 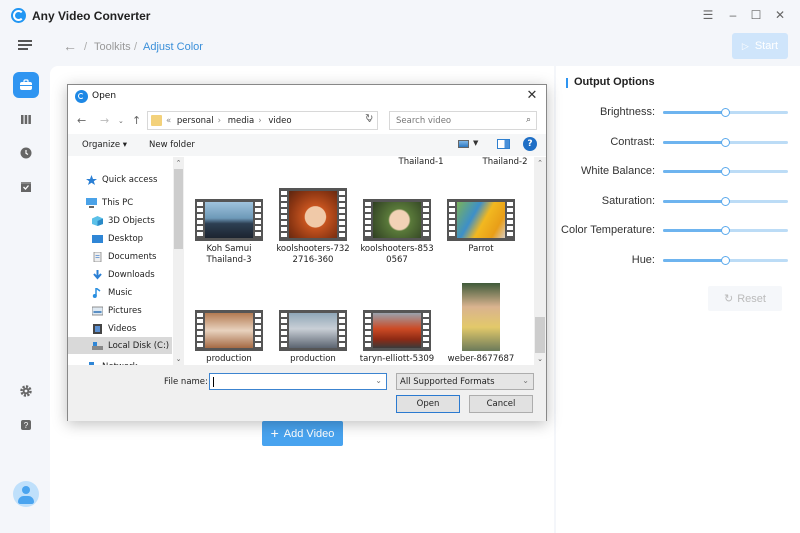 I want to click on address-overflow: «, so click(x=168, y=121).